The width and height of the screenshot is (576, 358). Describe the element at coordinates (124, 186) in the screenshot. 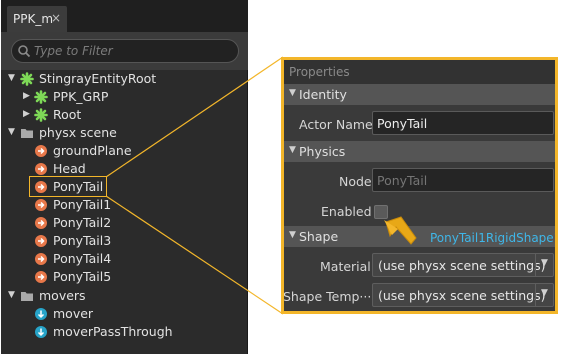

I see `tree-item-ponytail: PonyTail` at that location.